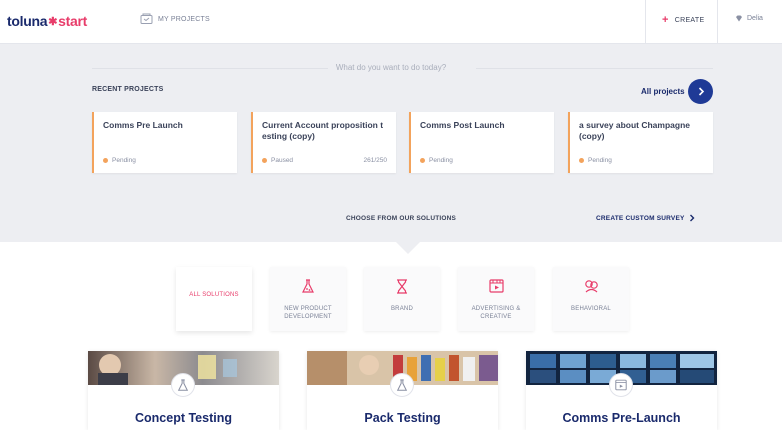 This screenshot has width=782, height=430. I want to click on project-status: Paused, so click(277, 160).